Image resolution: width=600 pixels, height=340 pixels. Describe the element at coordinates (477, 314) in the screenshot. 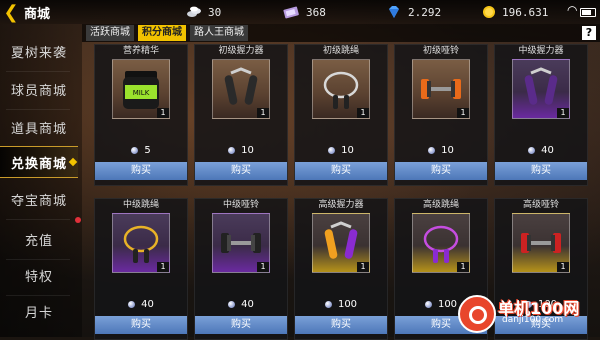

I see `watermark-logo-icon` at that location.